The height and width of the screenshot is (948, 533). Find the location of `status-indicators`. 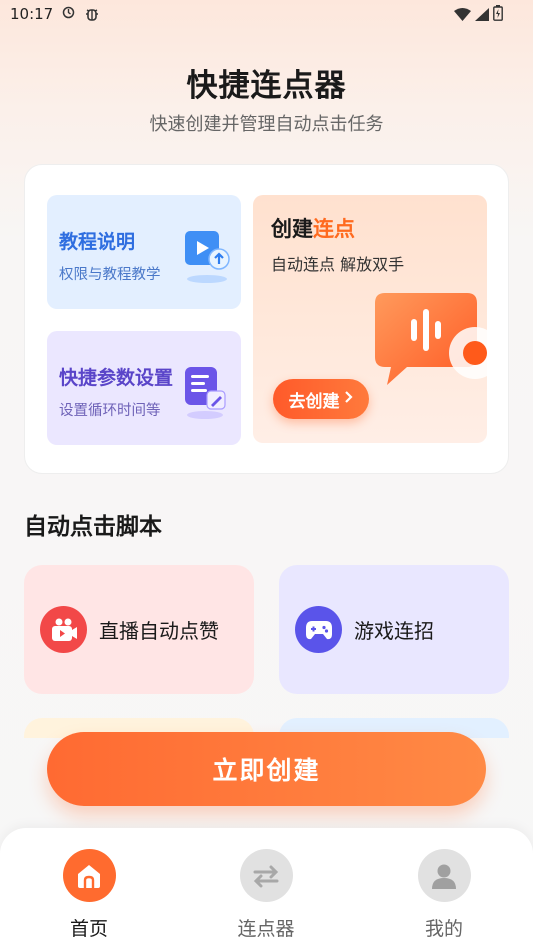

status-indicators is located at coordinates (478, 15).